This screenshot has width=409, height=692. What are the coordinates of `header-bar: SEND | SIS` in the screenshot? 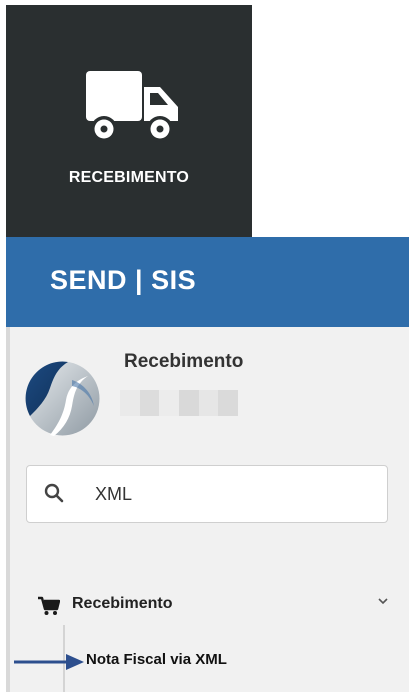 It's located at (207, 282).